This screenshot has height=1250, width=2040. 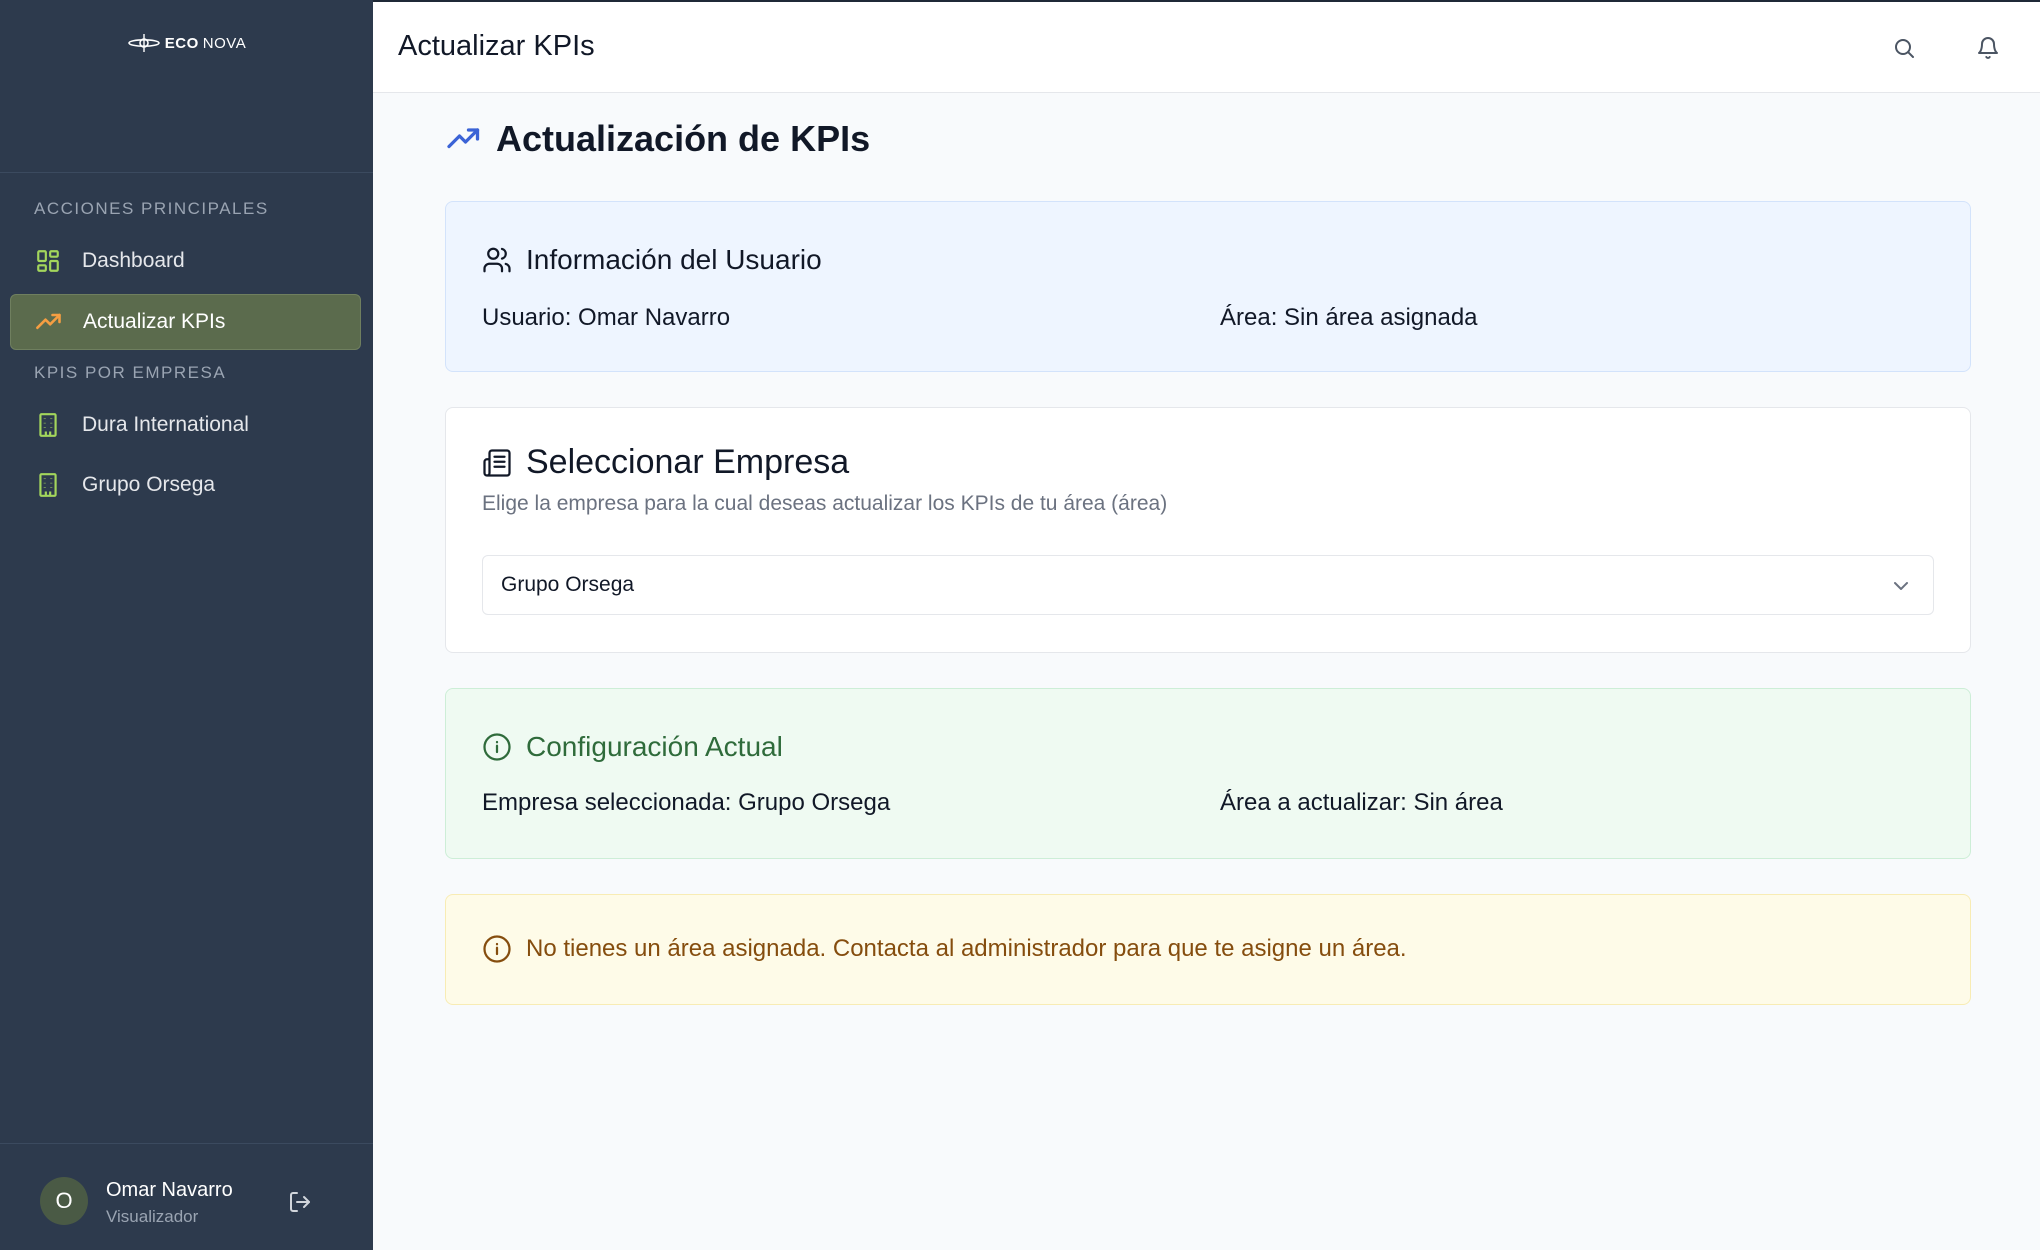 I want to click on user-label: Usuario:, so click(x=527, y=317).